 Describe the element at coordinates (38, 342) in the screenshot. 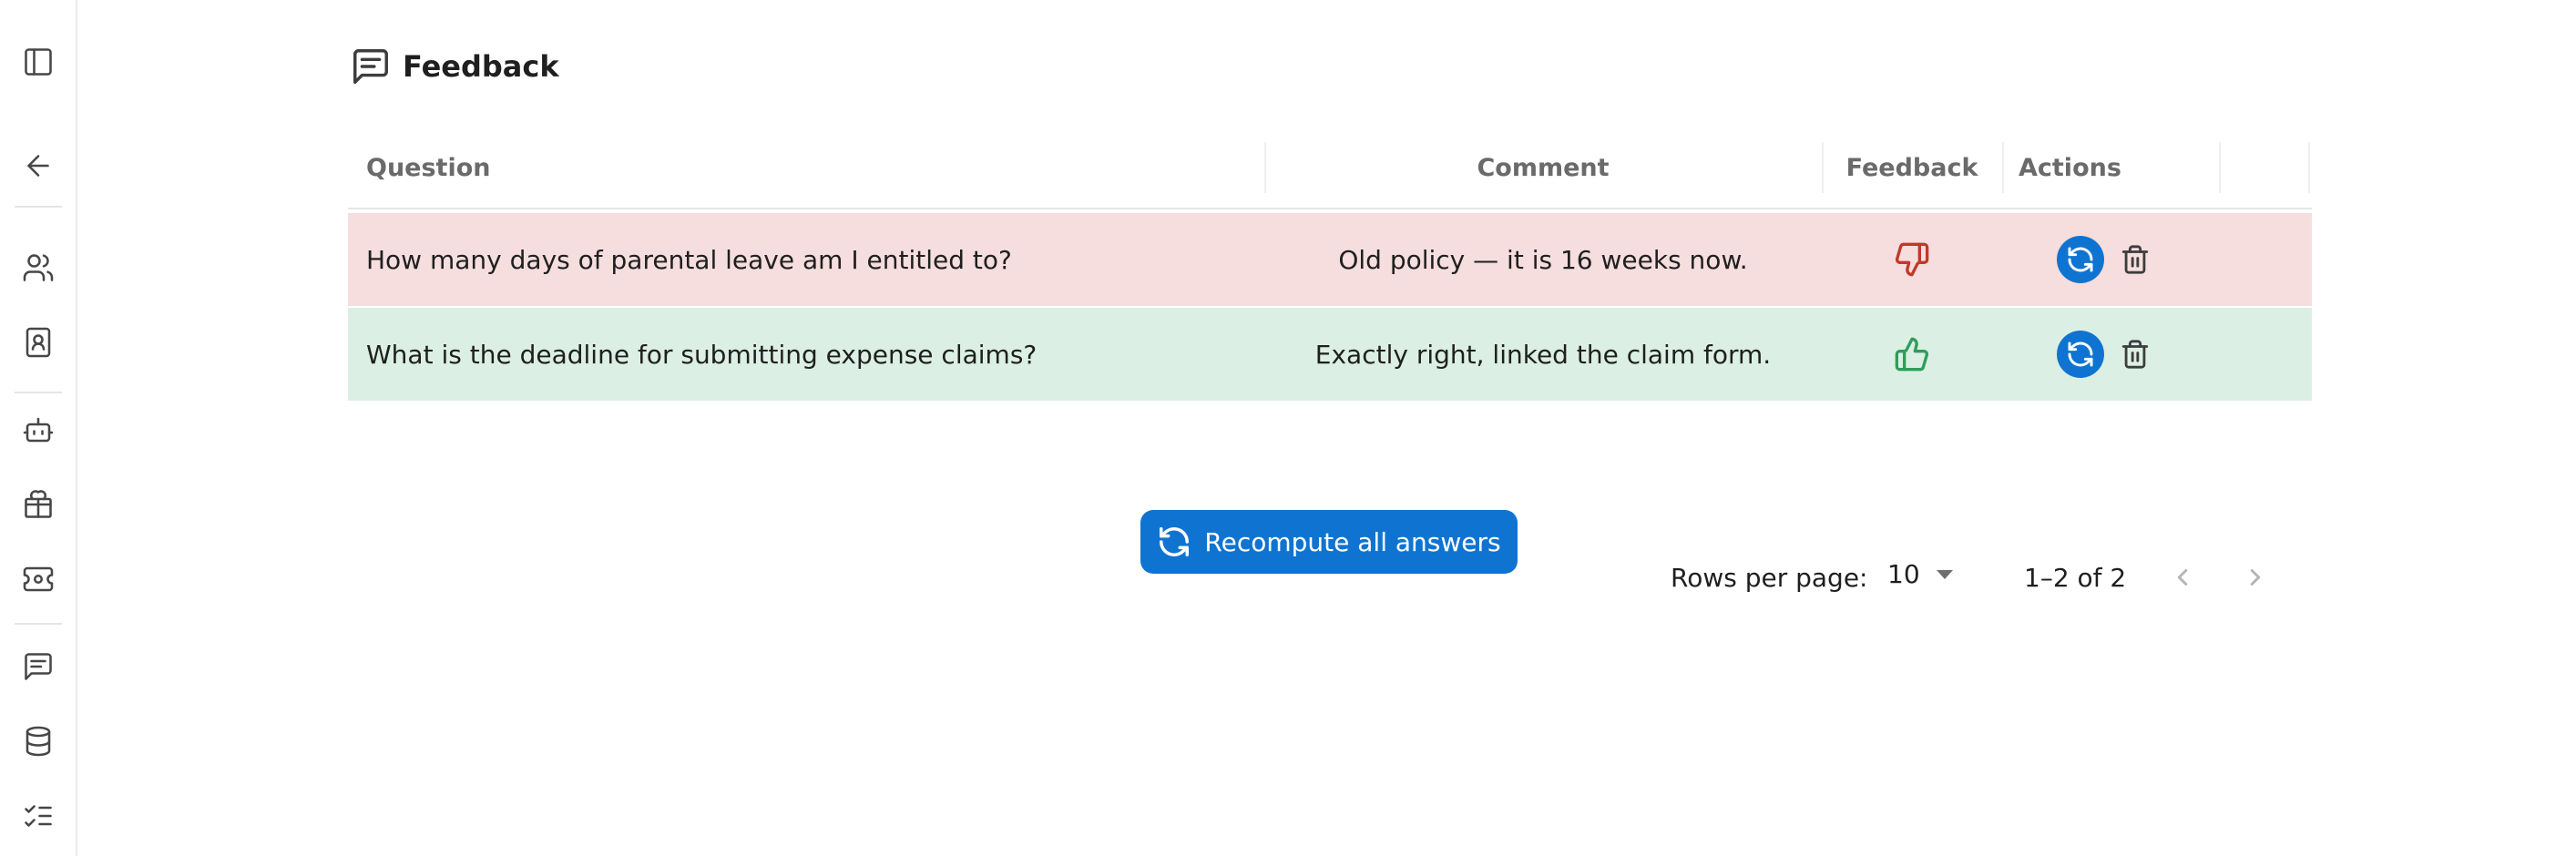

I see `contact-book-icon` at that location.